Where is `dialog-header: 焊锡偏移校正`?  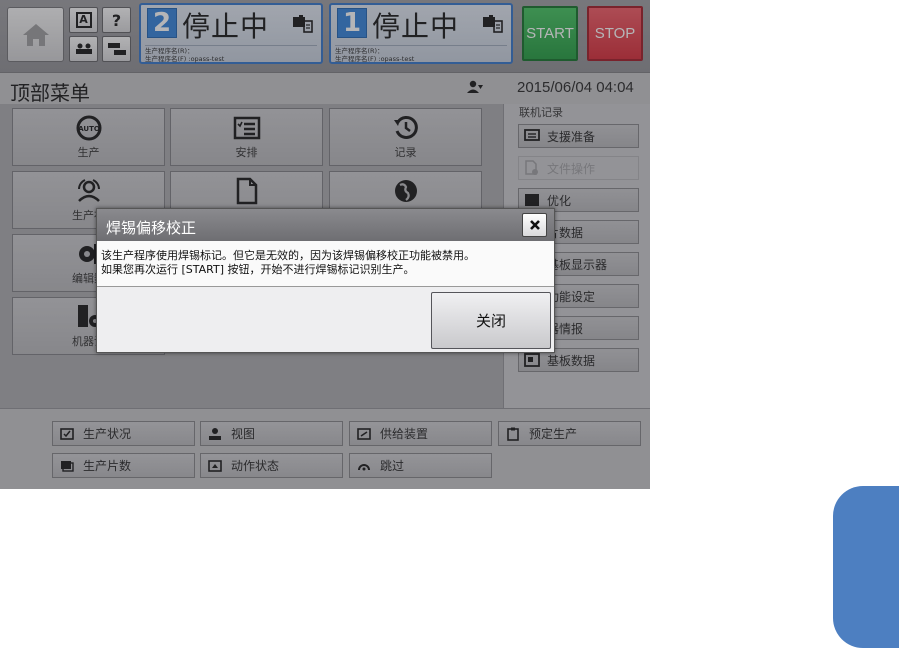 dialog-header: 焊锡偏移校正 is located at coordinates (325, 225).